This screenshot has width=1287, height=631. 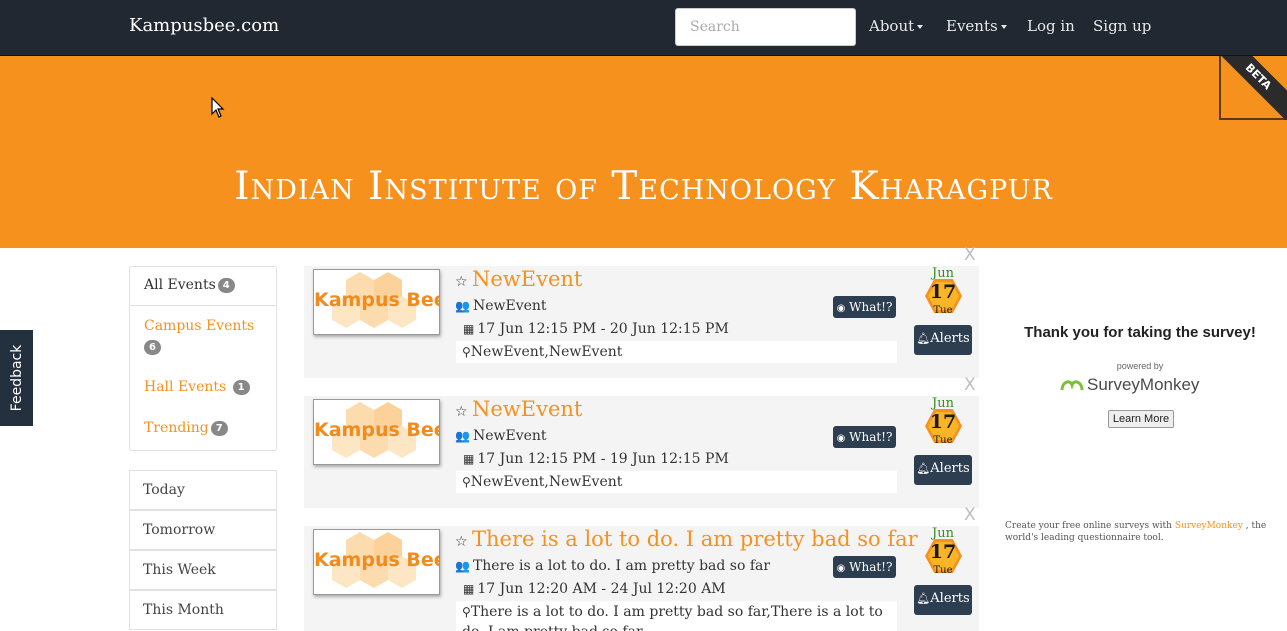 I want to click on learn-more-button: Learn More, so click(x=1141, y=419).